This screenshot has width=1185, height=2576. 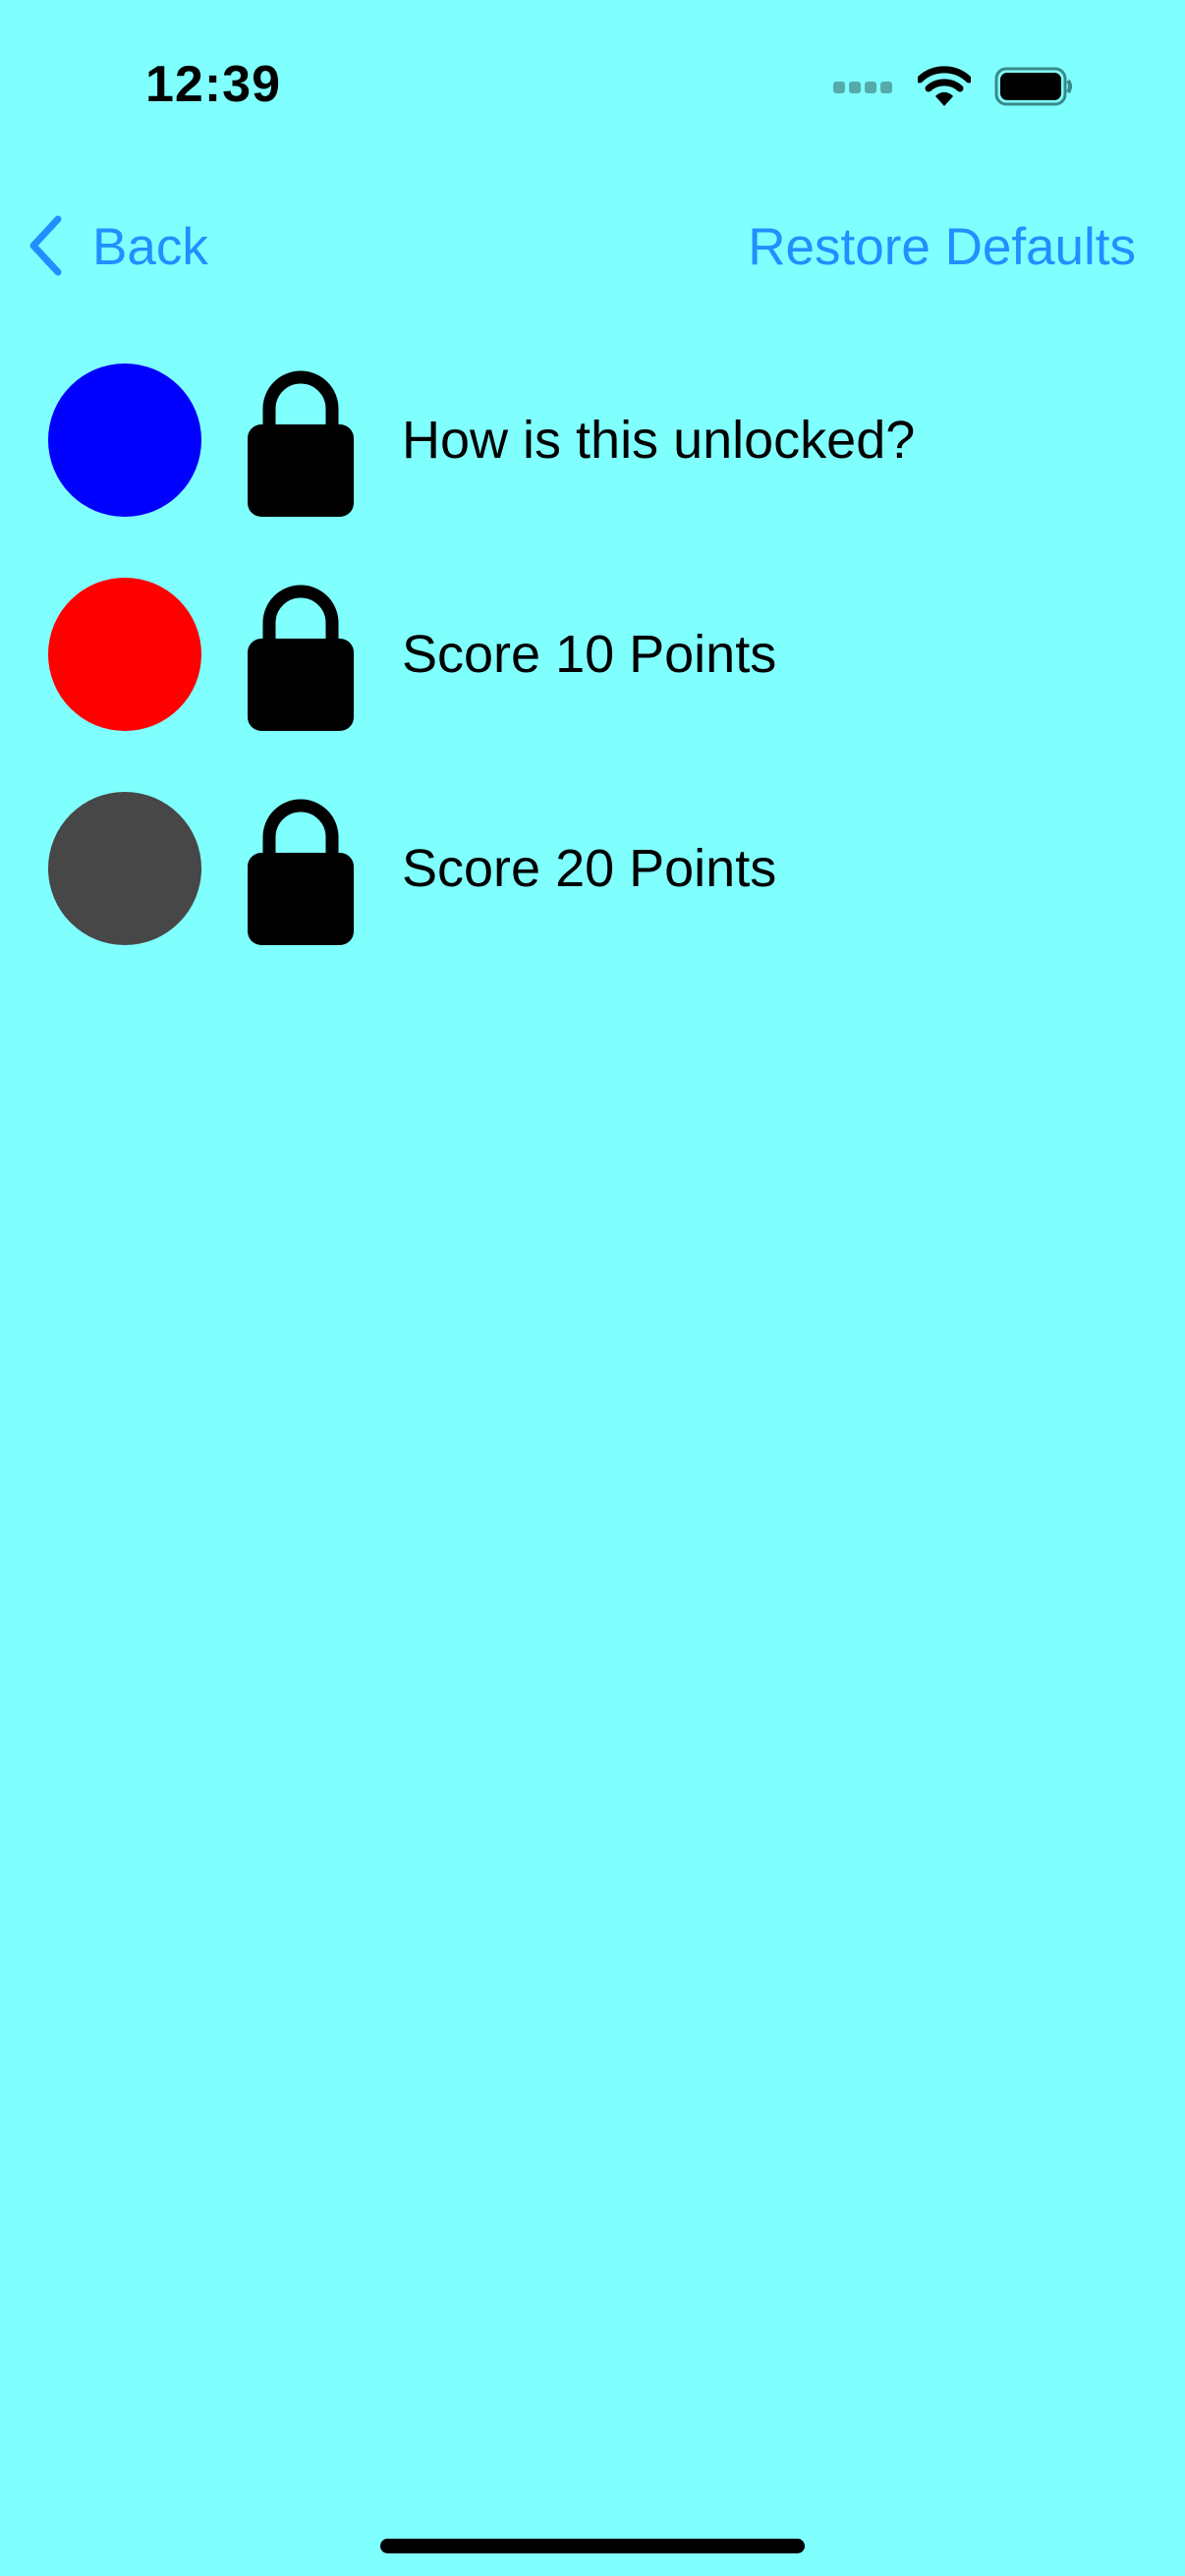 What do you see at coordinates (46, 248) in the screenshot?
I see `chevron-left-icon` at bounding box center [46, 248].